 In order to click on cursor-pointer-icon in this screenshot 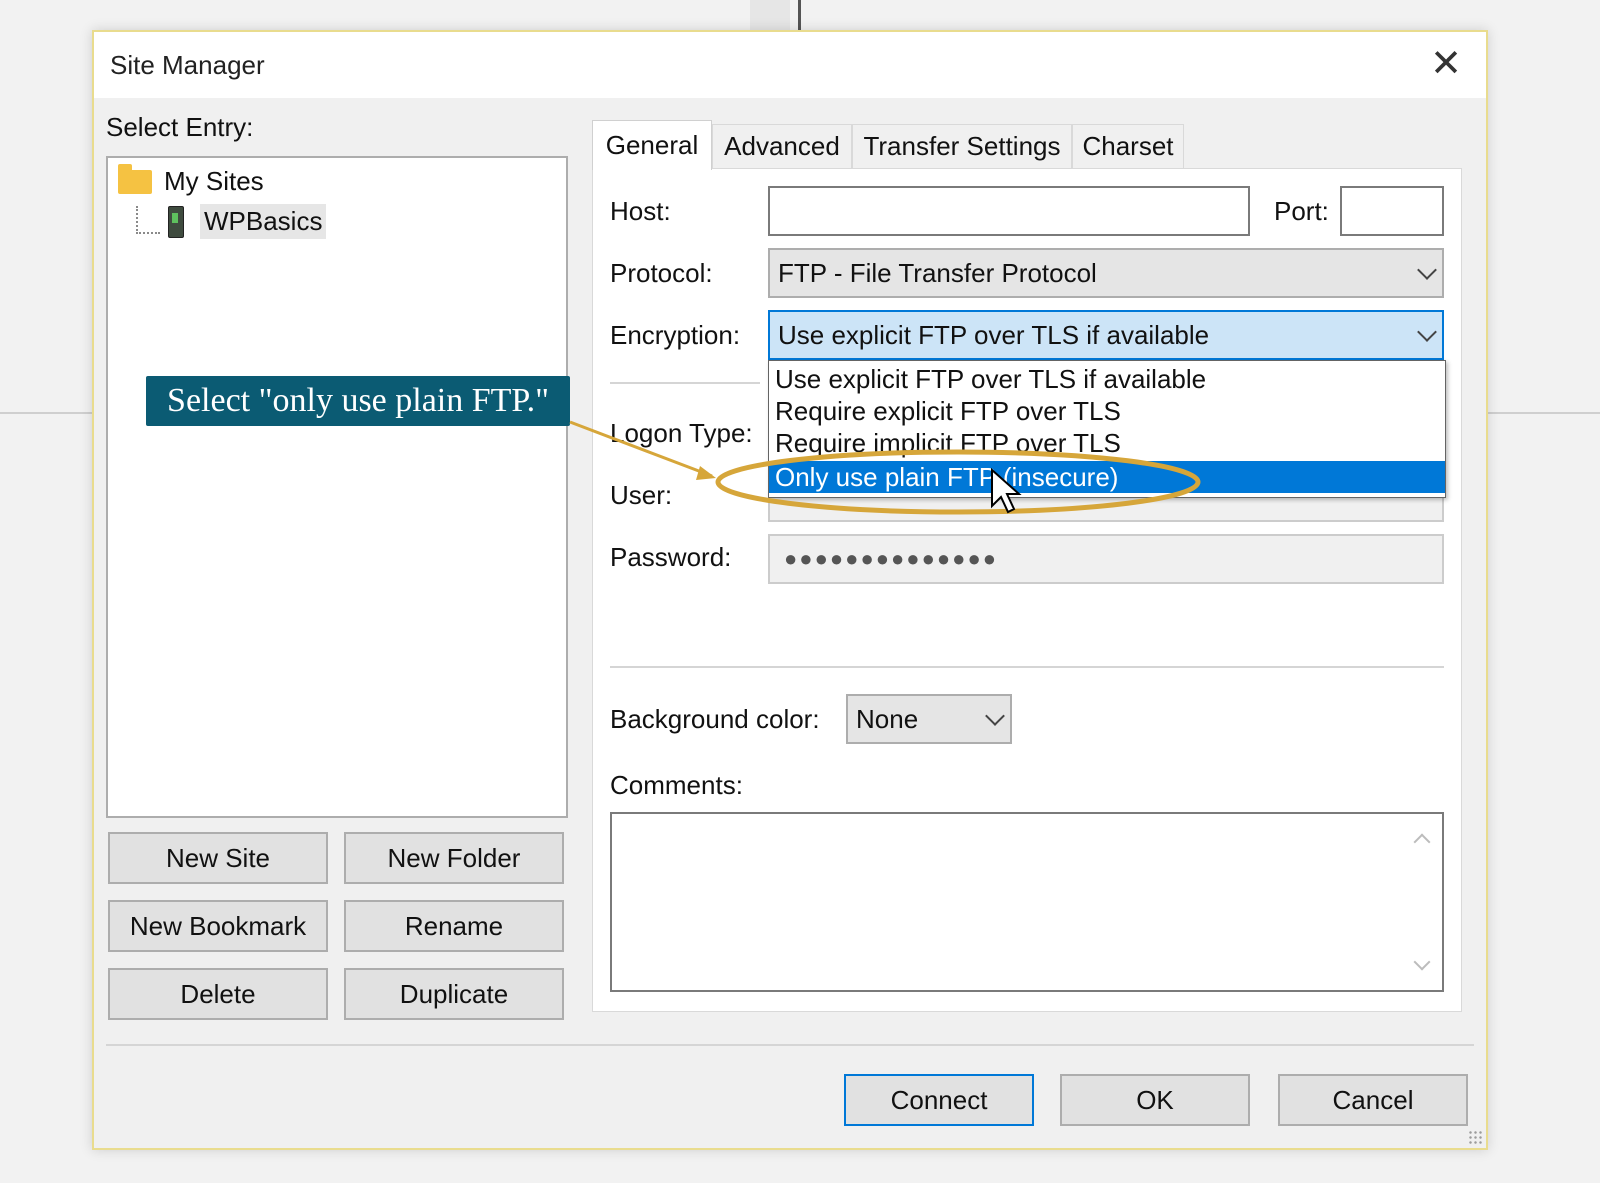, I will do `click(1006, 490)`.